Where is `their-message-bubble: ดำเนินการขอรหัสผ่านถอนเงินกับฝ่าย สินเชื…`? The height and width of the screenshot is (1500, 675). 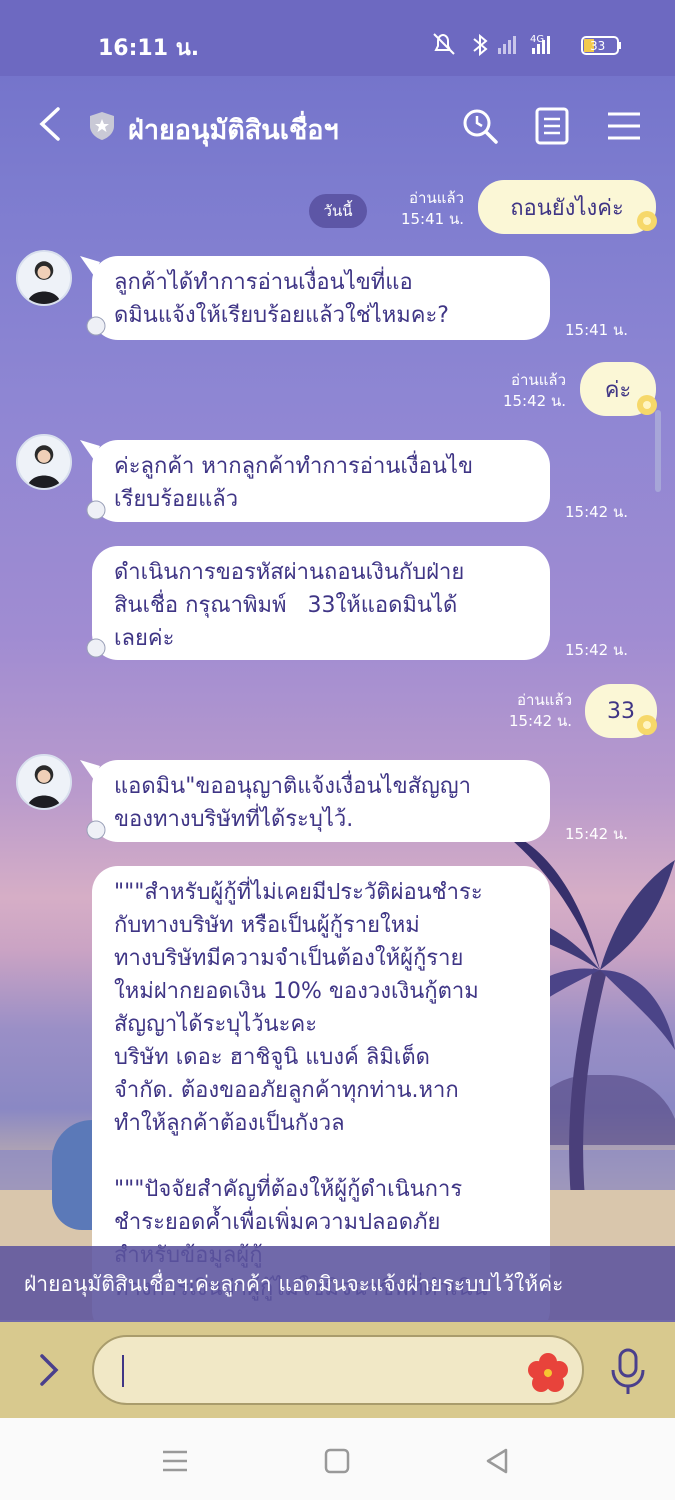 their-message-bubble: ดำเนินการขอรหัสผ่านถอนเงินกับฝ่าย สินเชื… is located at coordinates (321, 603).